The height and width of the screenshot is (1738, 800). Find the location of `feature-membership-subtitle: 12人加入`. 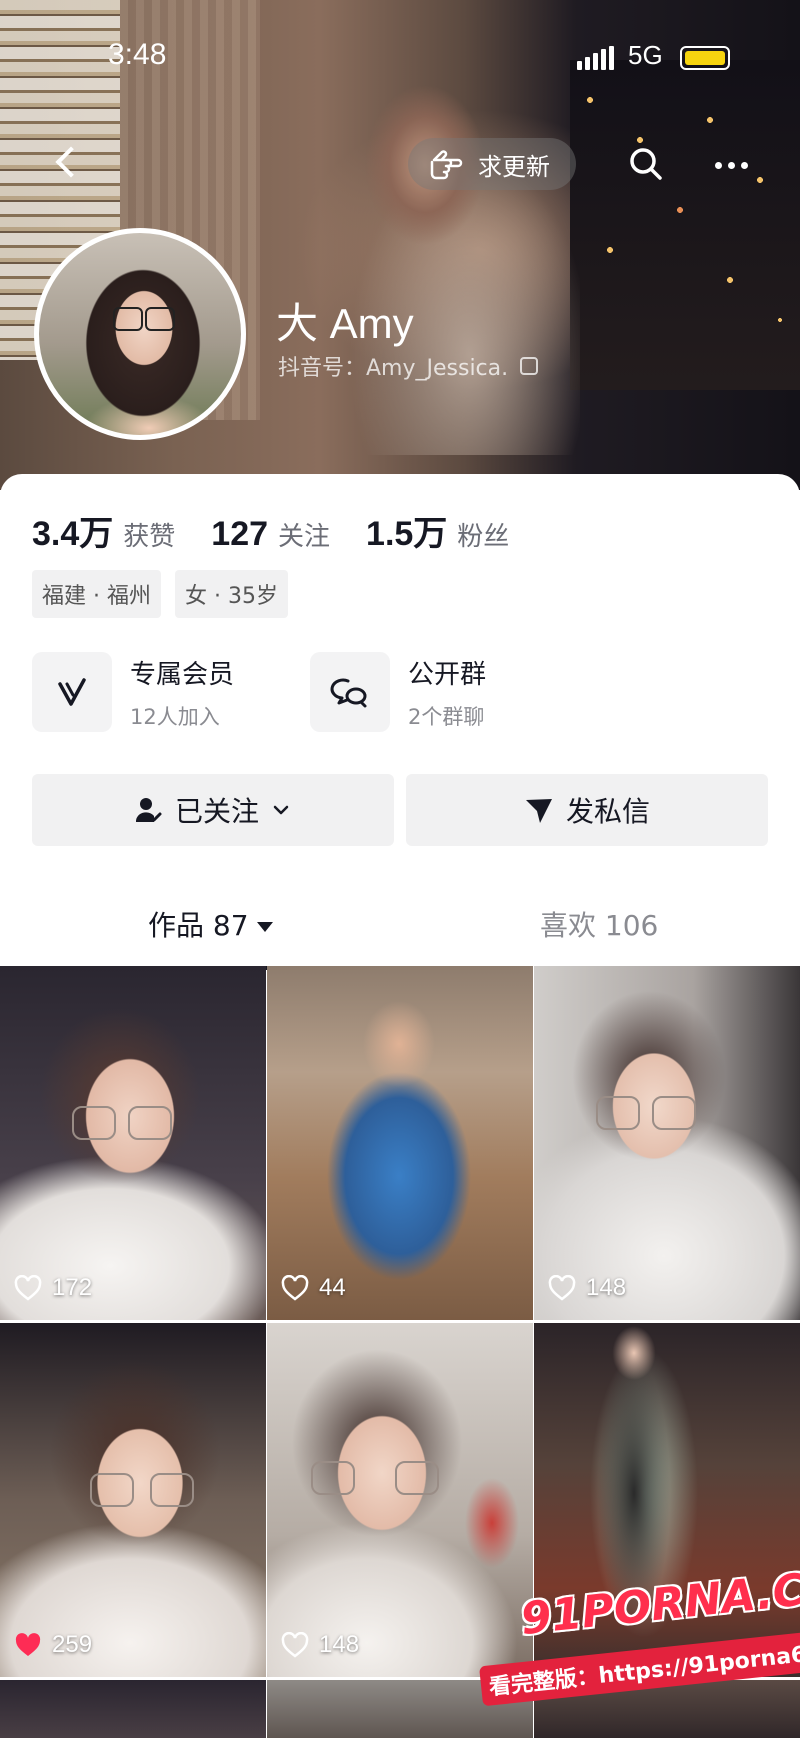

feature-membership-subtitle: 12人加入 is located at coordinates (175, 716).